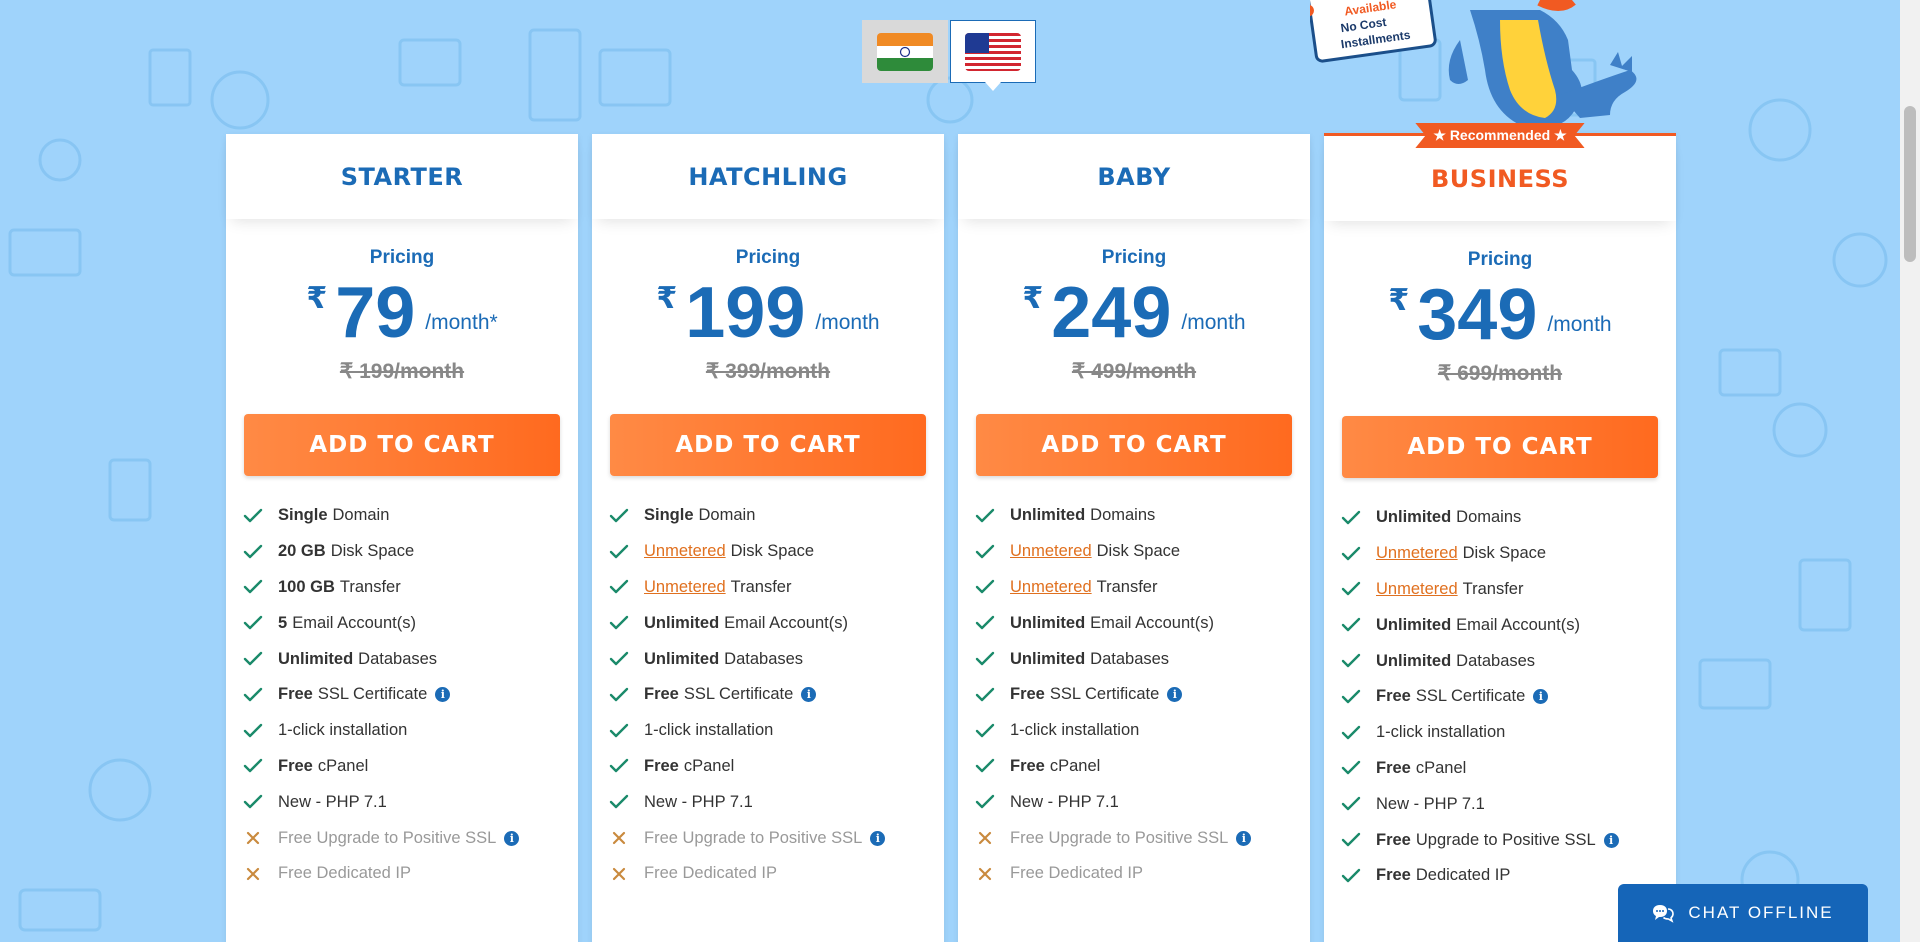 This screenshot has width=1920, height=942. Describe the element at coordinates (949, 55) in the screenshot. I see `country-selector` at that location.